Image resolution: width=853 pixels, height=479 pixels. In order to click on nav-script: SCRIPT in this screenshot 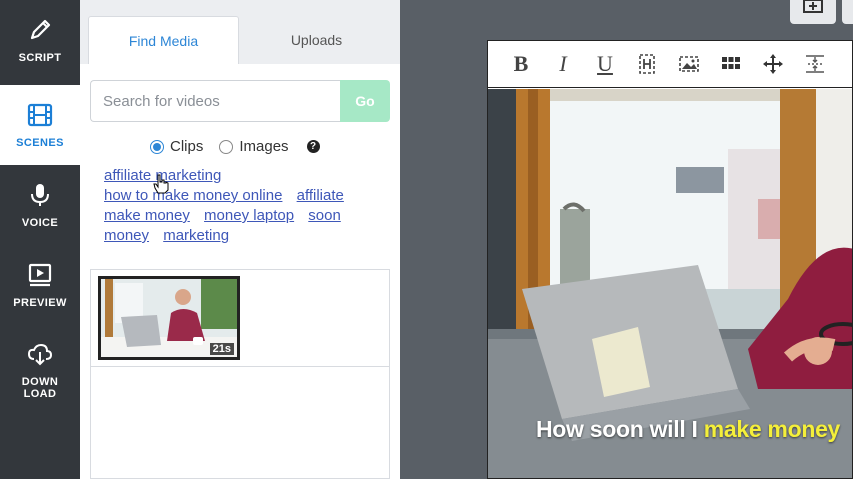, I will do `click(40, 40)`.